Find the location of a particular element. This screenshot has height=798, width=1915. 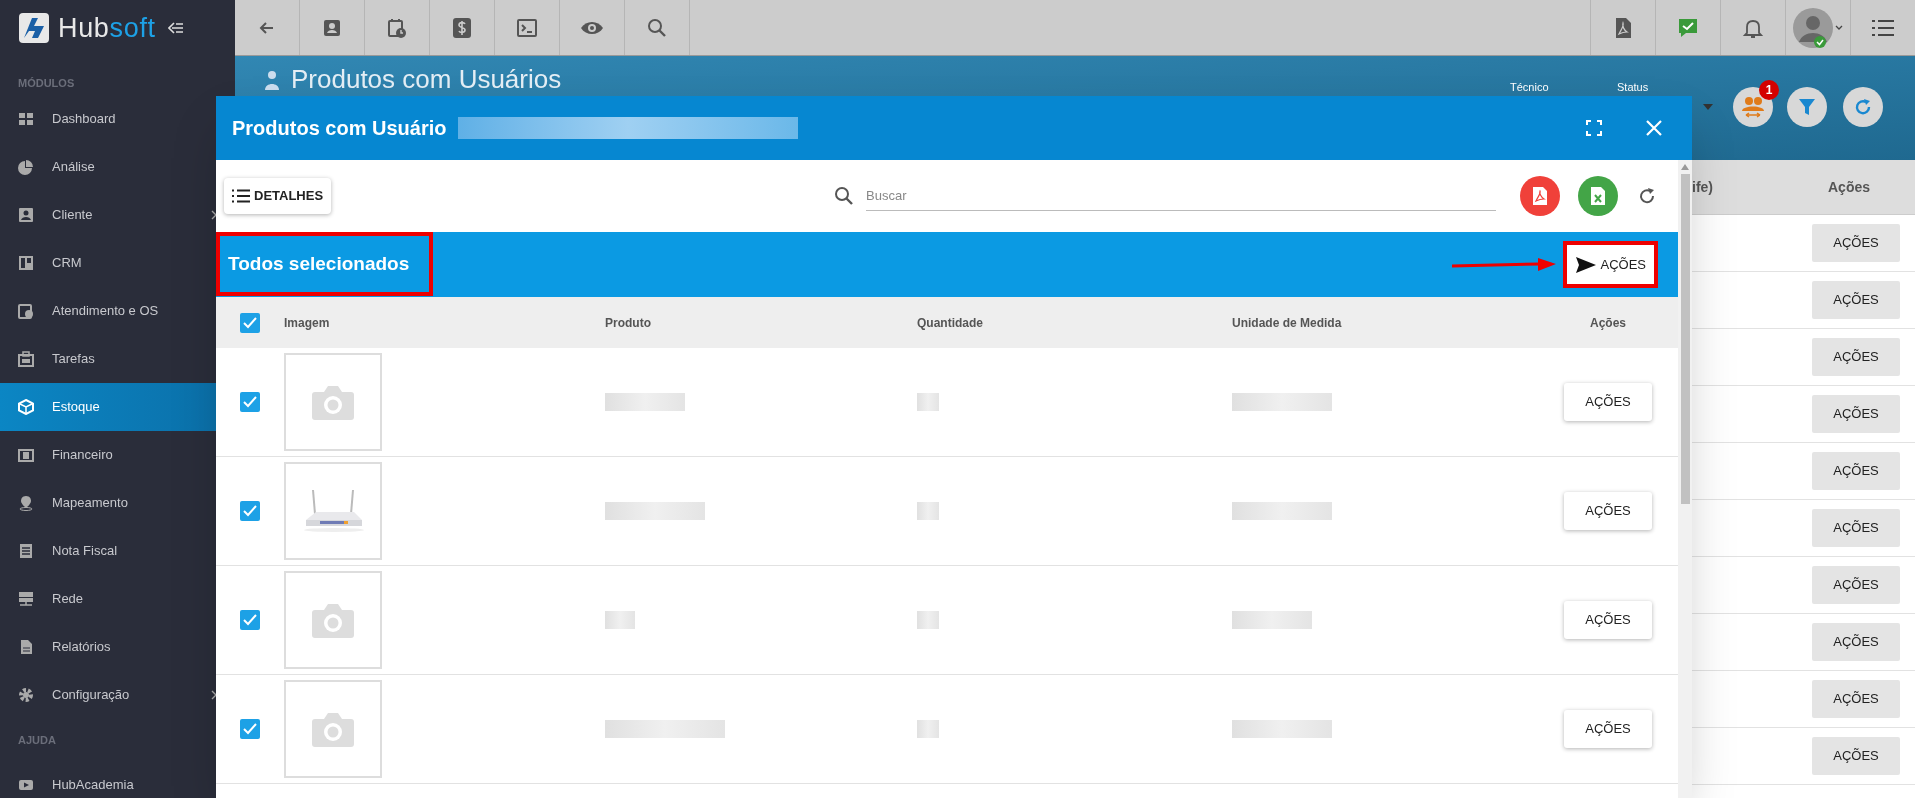

column-header: Produto is located at coordinates (628, 322).